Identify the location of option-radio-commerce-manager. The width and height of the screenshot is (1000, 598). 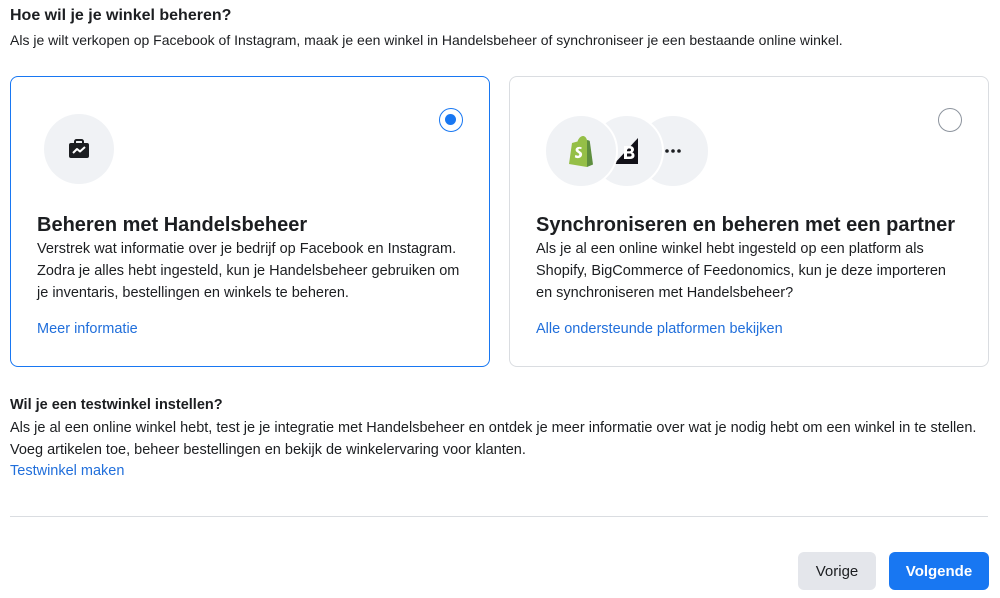
(451, 120).